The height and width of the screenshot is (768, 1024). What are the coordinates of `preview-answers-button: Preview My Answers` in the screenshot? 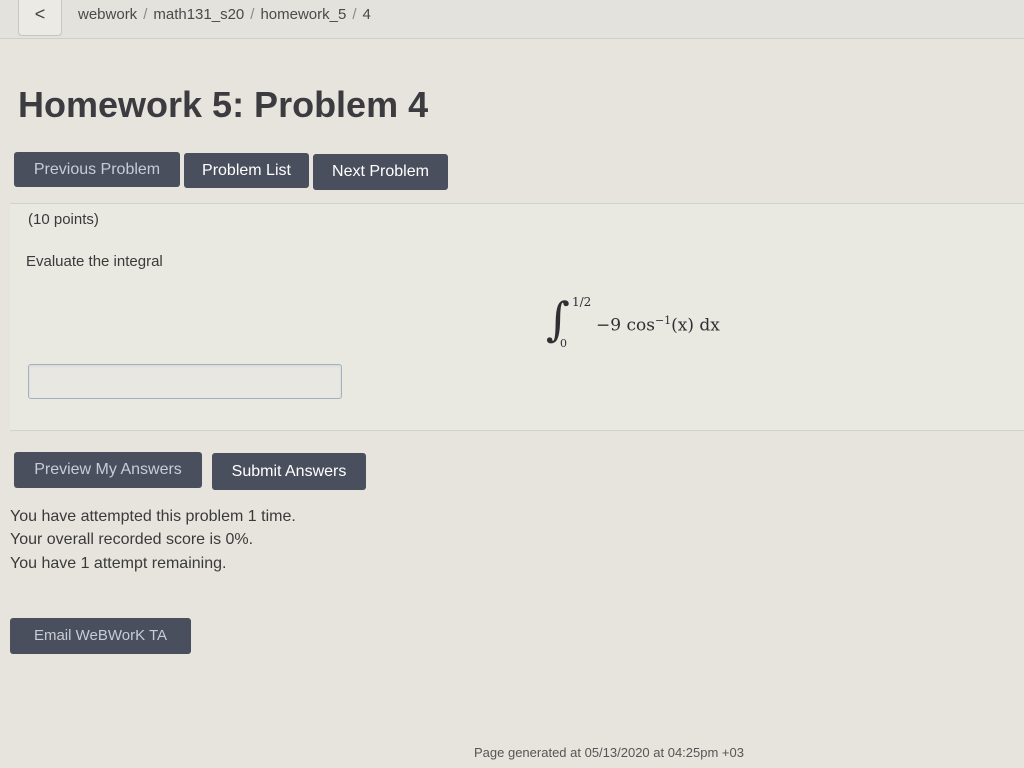 It's located at (108, 470).